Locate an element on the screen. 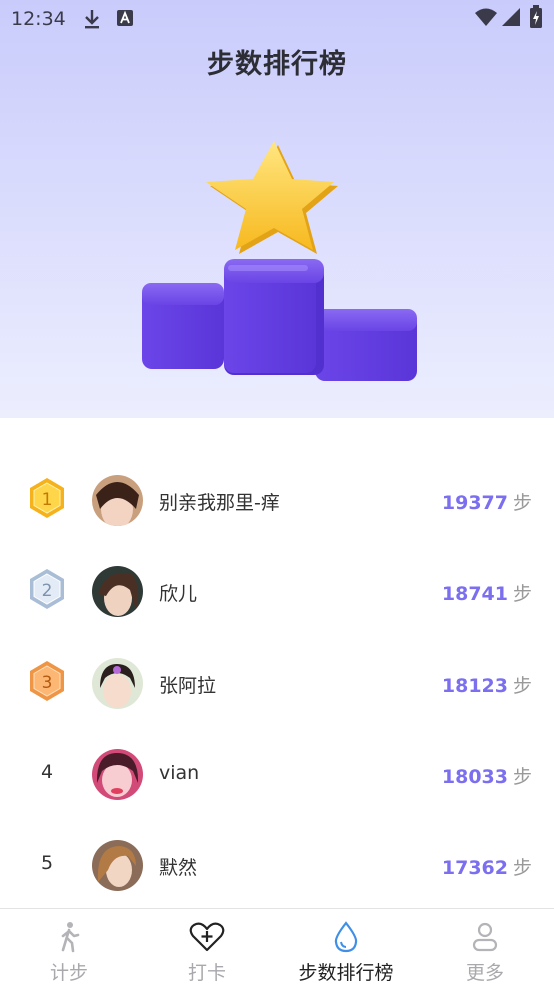 Image resolution: width=554 pixels, height=985 pixels. nav-label: 更多 is located at coordinates (484, 973).